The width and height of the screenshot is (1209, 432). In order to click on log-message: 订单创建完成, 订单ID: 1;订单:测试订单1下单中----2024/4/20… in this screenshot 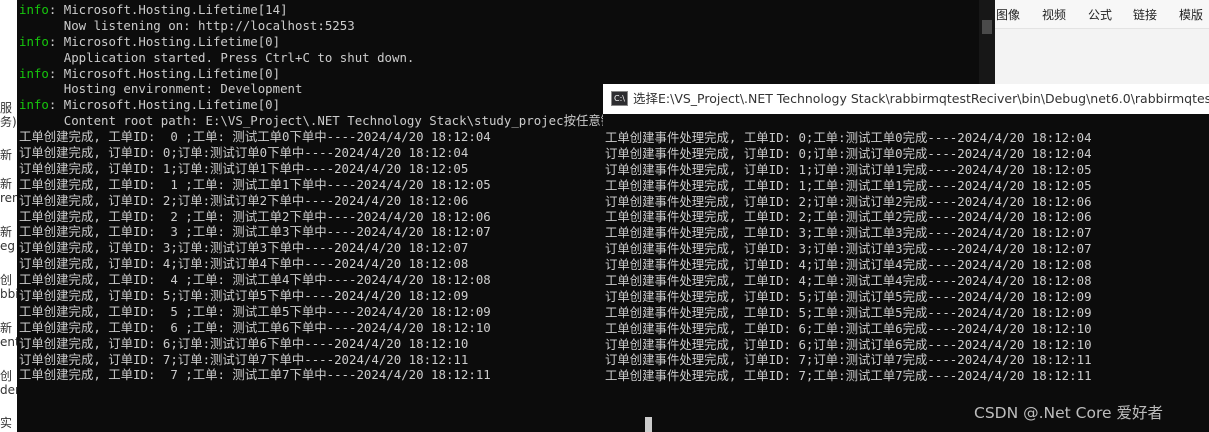, I will do `click(244, 168)`.